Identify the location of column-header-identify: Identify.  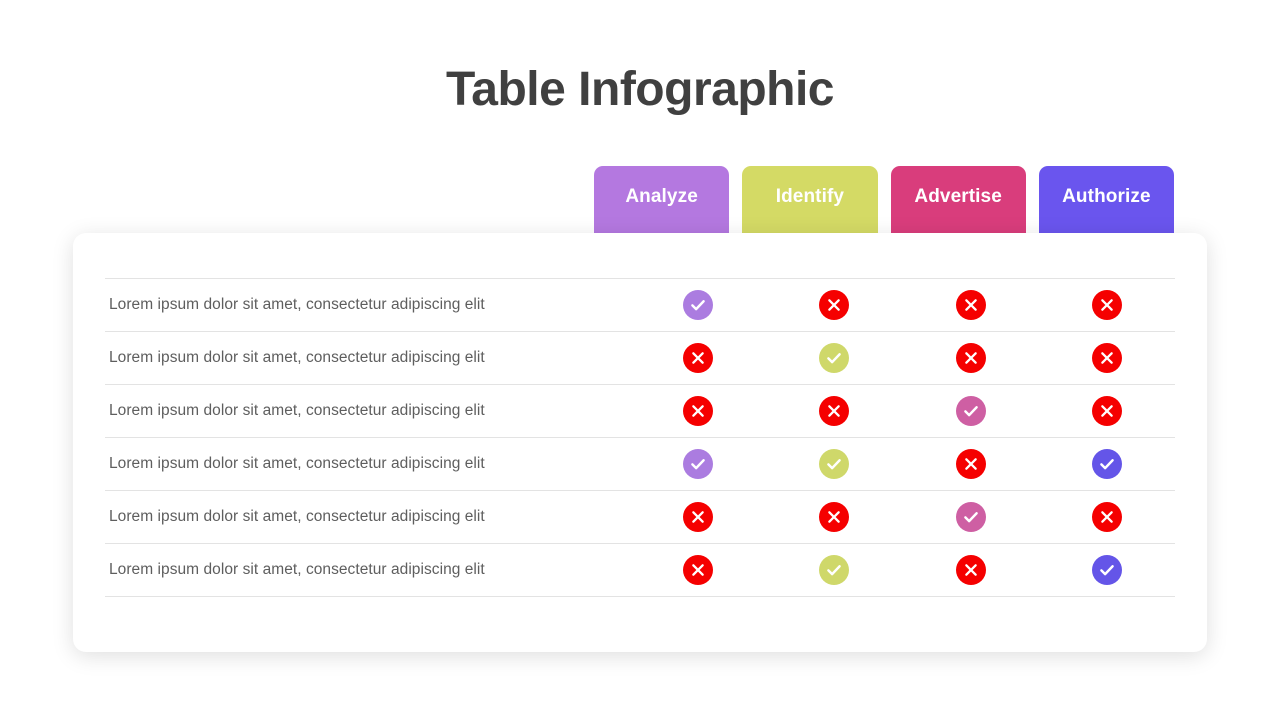
(810, 201).